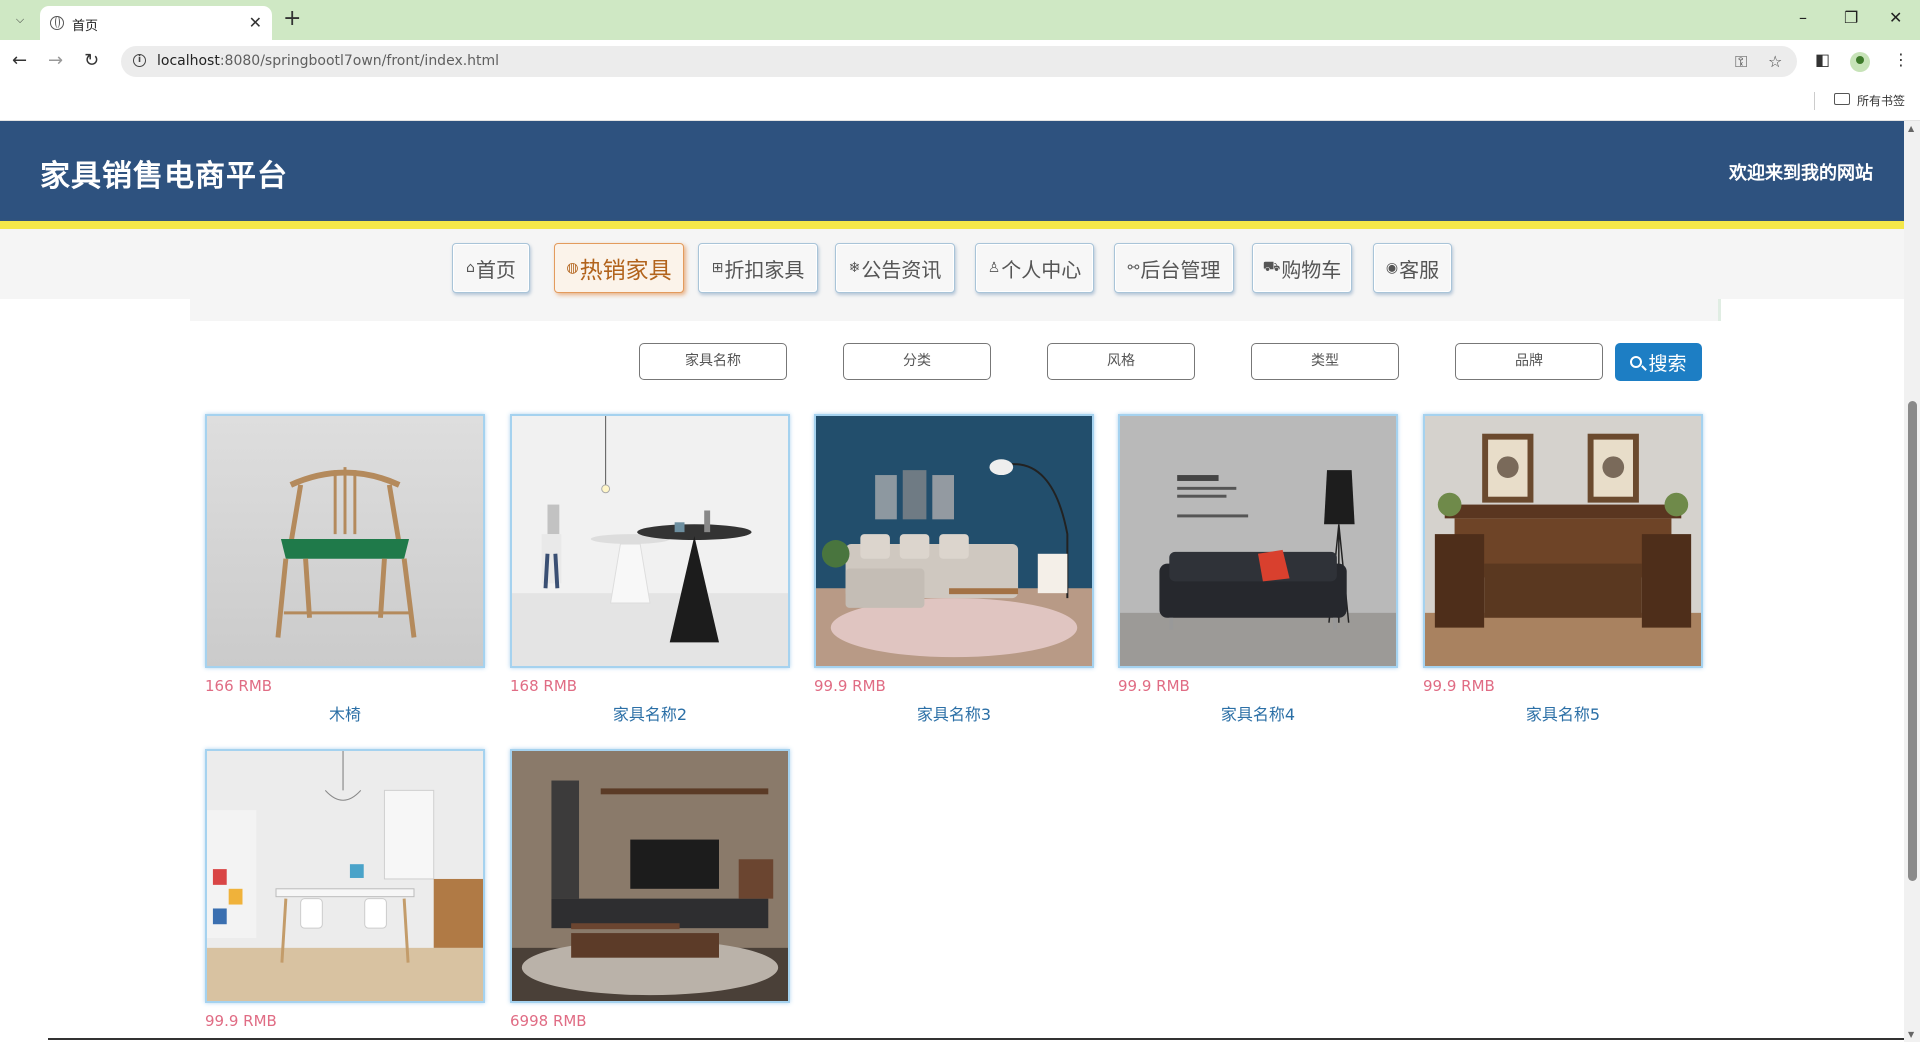  I want to click on gift-icon: ⊞, so click(717, 268).